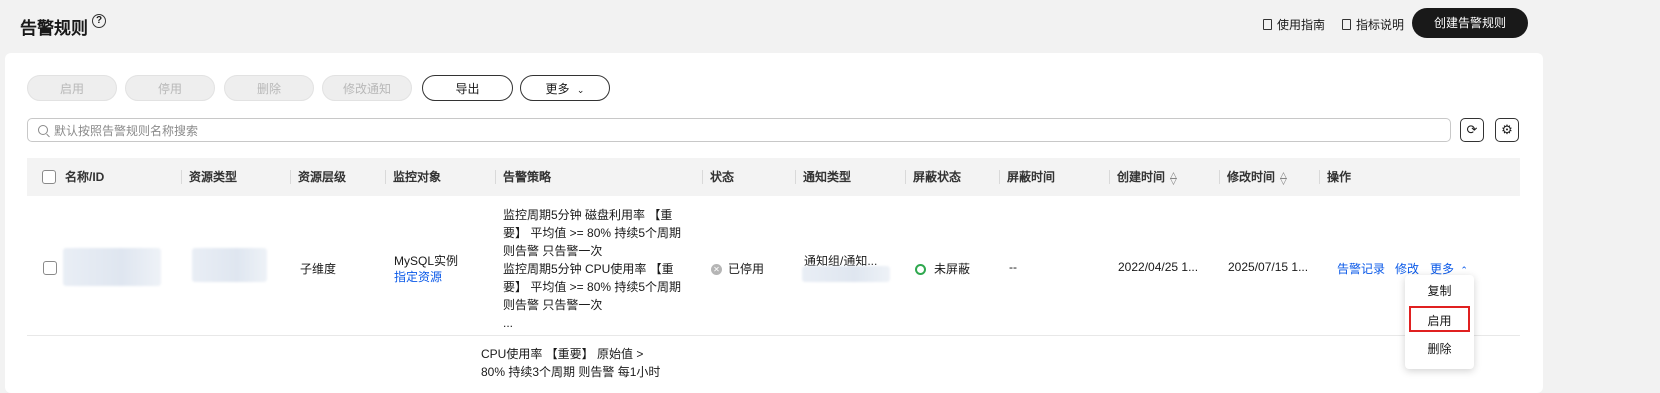  What do you see at coordinates (562, 354) in the screenshot?
I see `alarm-strategy-line: CPU使用率 【重要】 原始值 >` at bounding box center [562, 354].